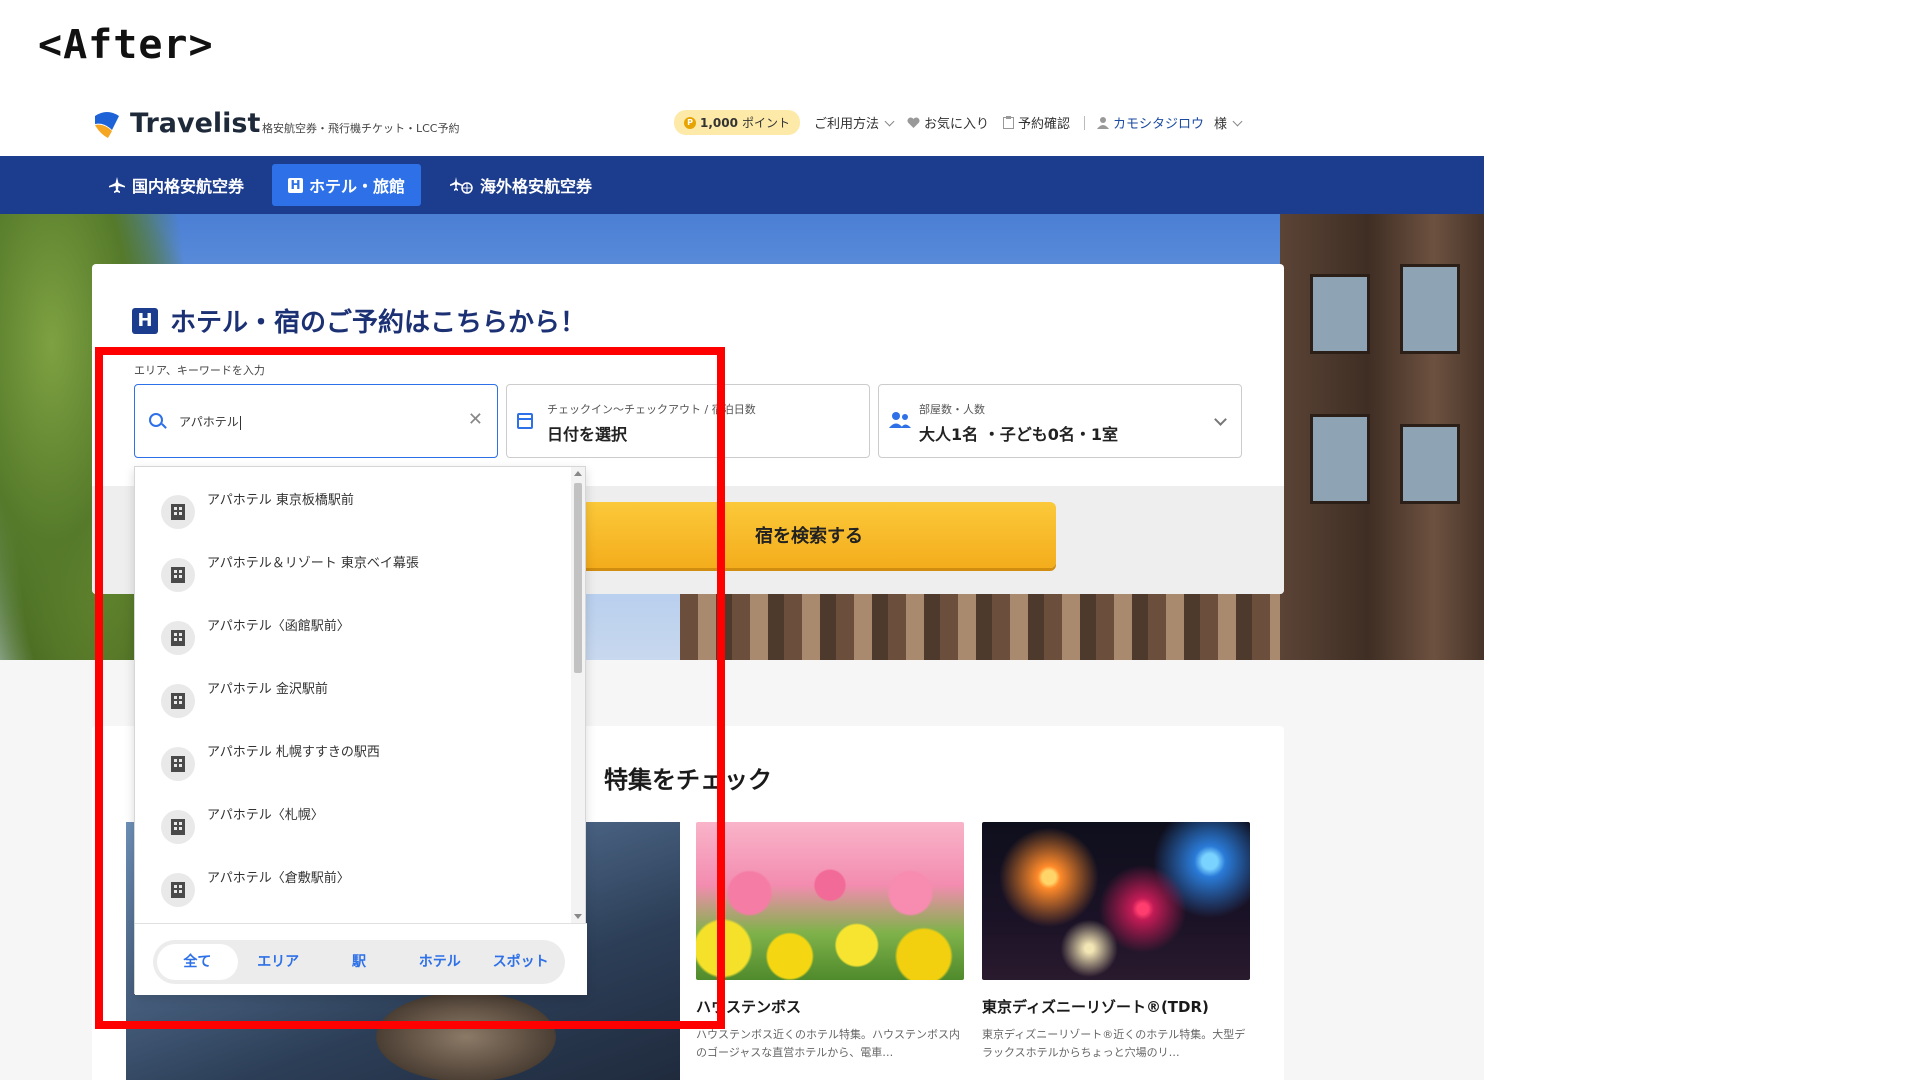 This screenshot has height=1080, width=1920. I want to click on feature-card-image-tdr, so click(1116, 901).